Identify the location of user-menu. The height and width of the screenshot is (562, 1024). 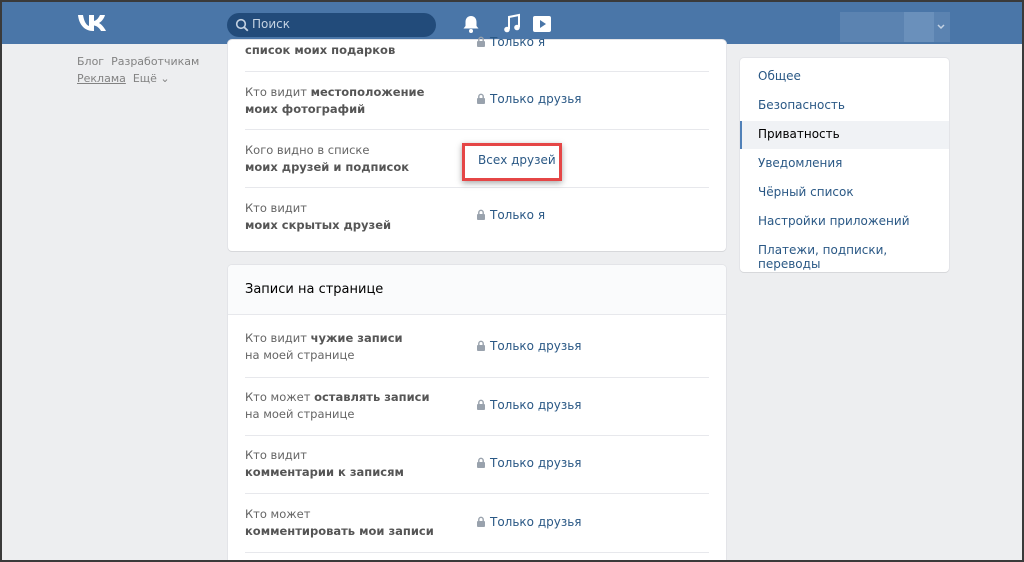
(895, 27).